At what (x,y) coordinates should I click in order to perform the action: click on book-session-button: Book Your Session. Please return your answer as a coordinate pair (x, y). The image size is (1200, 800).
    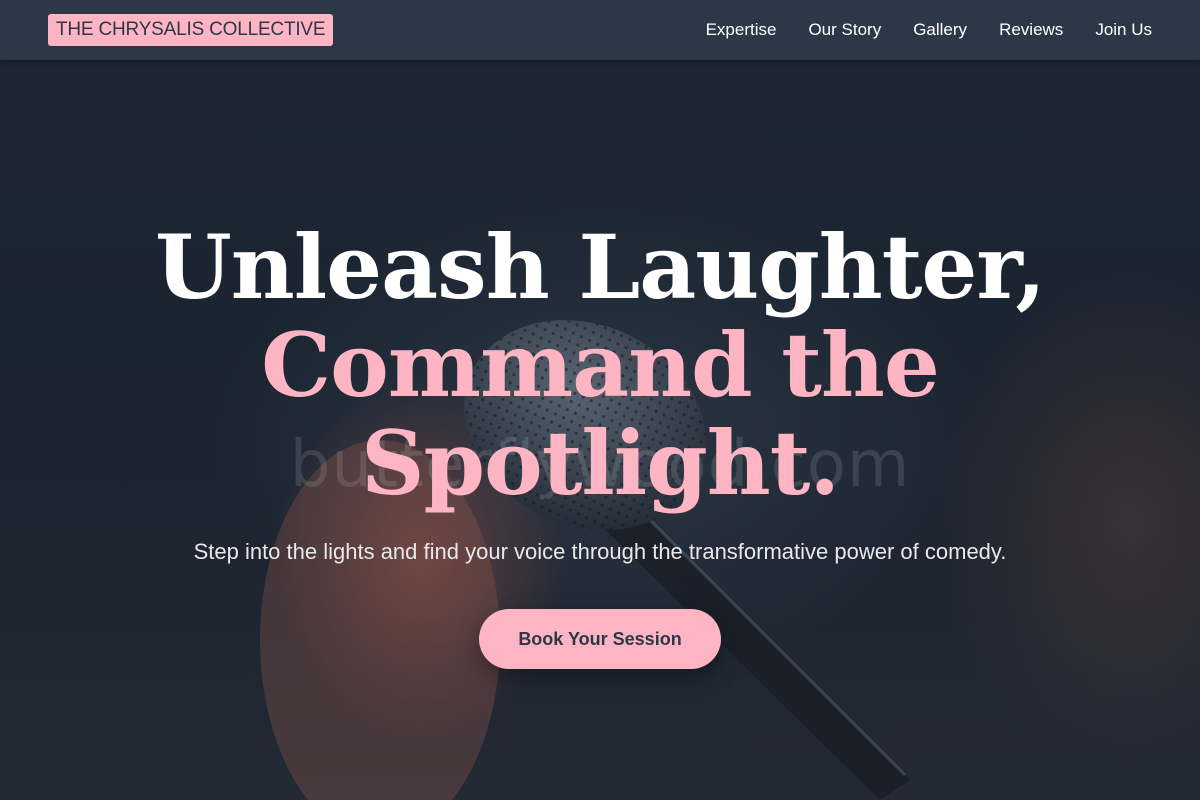
    Looking at the image, I should click on (600, 639).